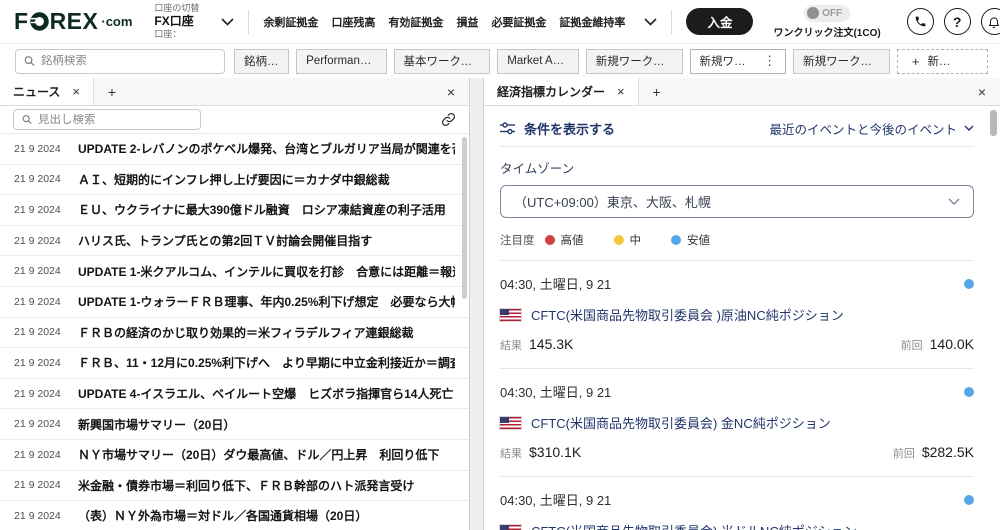 This screenshot has width=1000, height=530. Describe the element at coordinates (266, 394) in the screenshot. I see `news-headline: UPDATE 4-イスラエル、ベイルート空爆 ヒズボラ指揮官ら14人死亡` at that location.